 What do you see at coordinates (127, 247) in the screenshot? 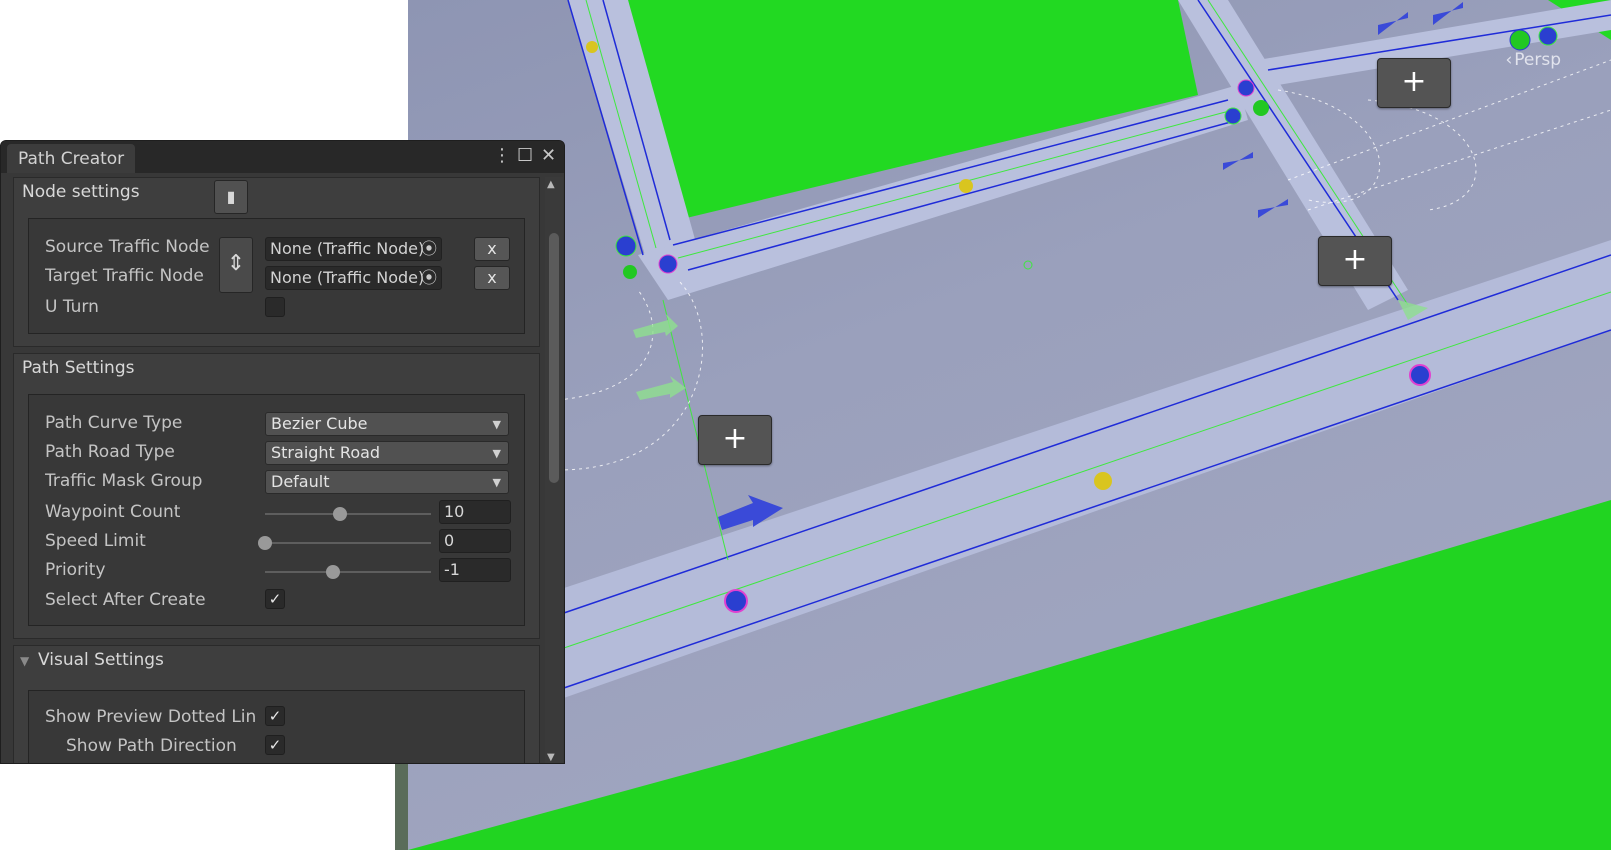
I see `source-traffic-node-label: Source Traffic Node` at bounding box center [127, 247].